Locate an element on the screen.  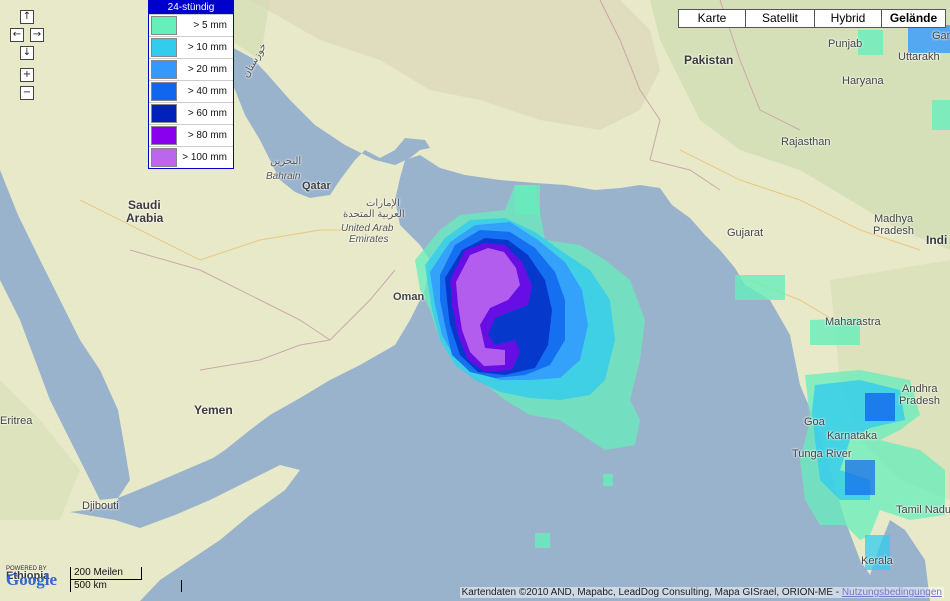
logo-text: Google is located at coordinates (31, 579).